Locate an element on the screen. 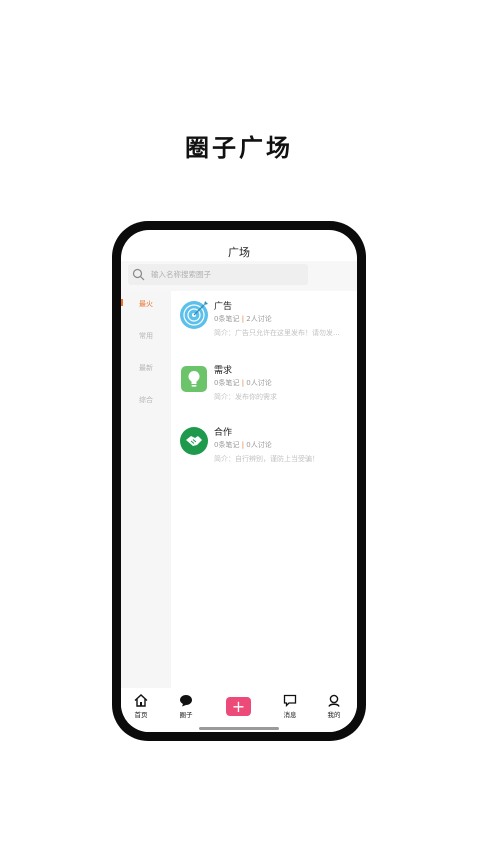 This screenshot has height=850, width=478. circle-item-demand: 需求 0条笔记 | 0人讨论 简介：发布你的需求 is located at coordinates (268, 389).